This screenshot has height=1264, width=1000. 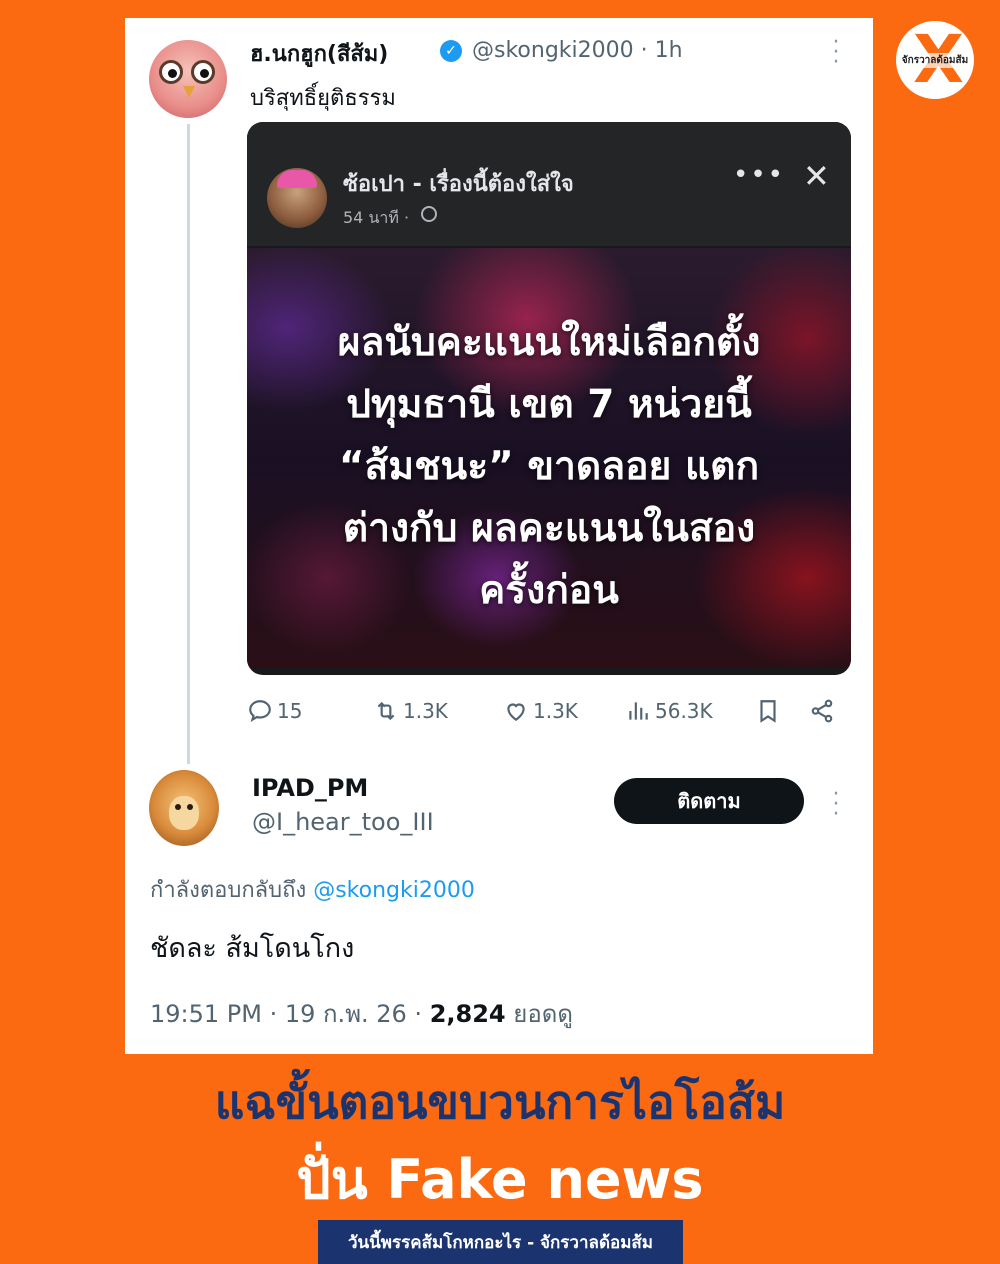 What do you see at coordinates (252, 948) in the screenshot?
I see `reply-text: ชัดละ ส้มโดนโกง` at bounding box center [252, 948].